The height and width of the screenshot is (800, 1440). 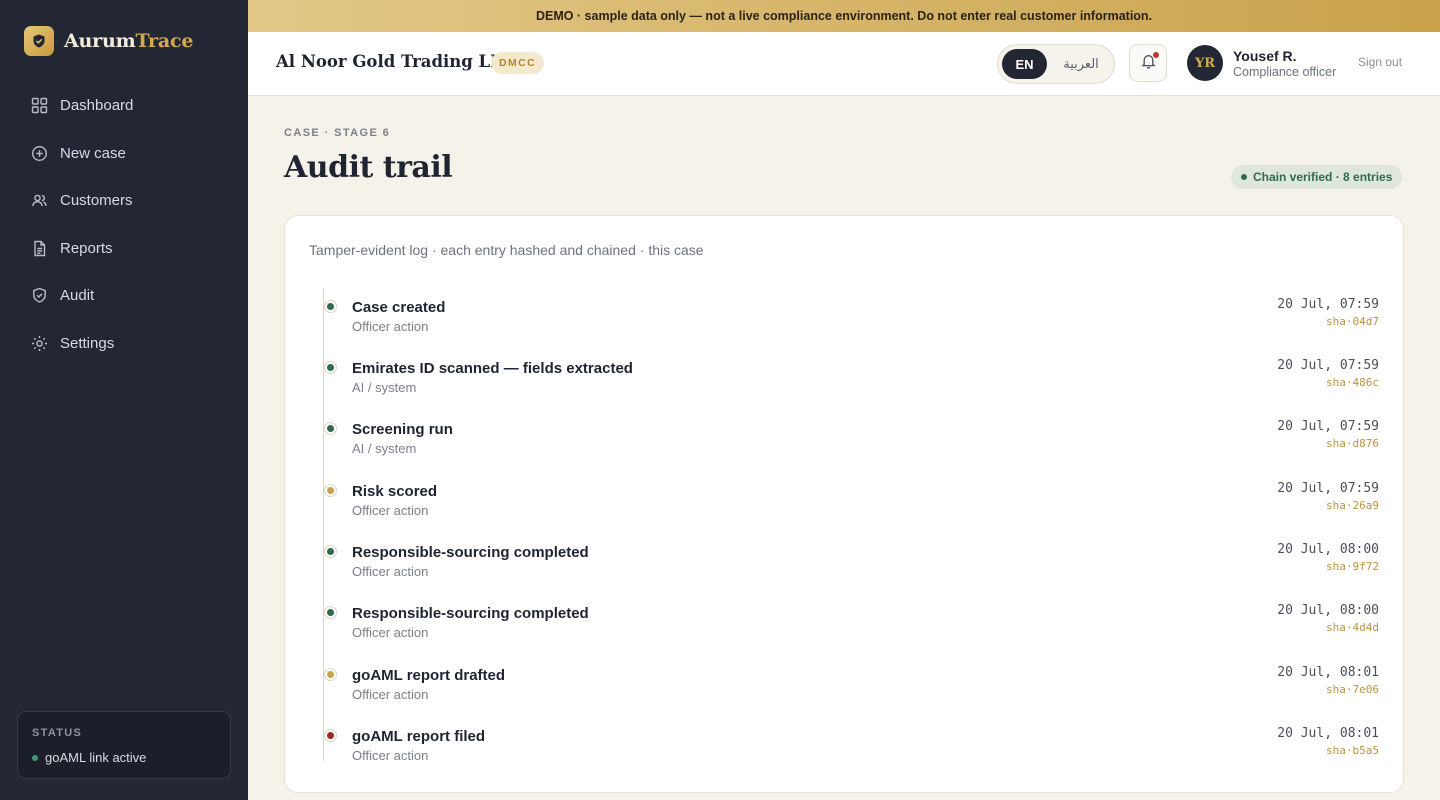 I want to click on brand-name: AurumTrace, so click(x=128, y=41).